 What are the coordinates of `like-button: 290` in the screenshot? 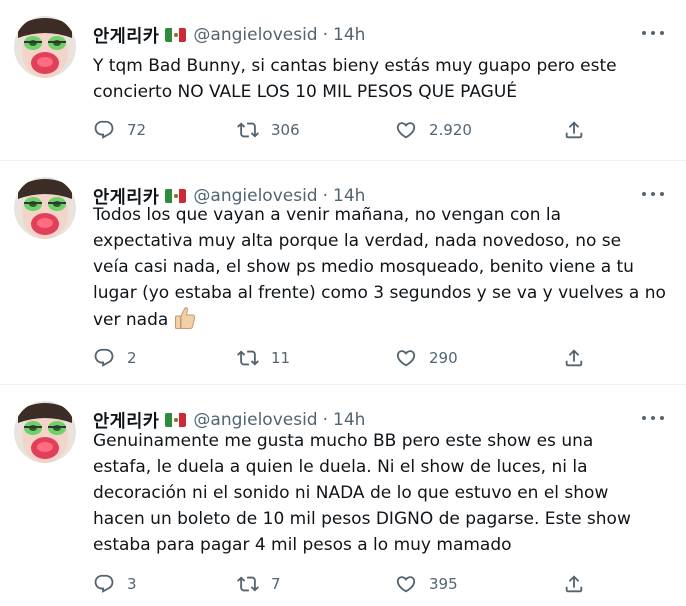 It's located at (426, 358).